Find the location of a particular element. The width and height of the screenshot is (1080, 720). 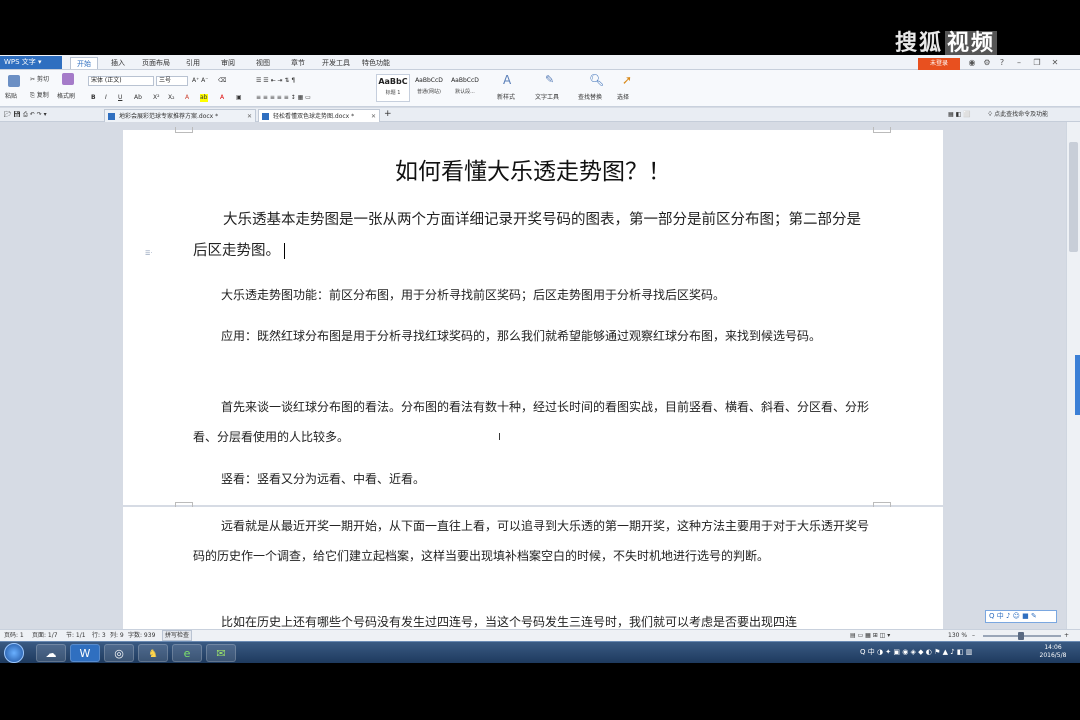

taskbar-wps-writer-icon: W is located at coordinates (85, 653).